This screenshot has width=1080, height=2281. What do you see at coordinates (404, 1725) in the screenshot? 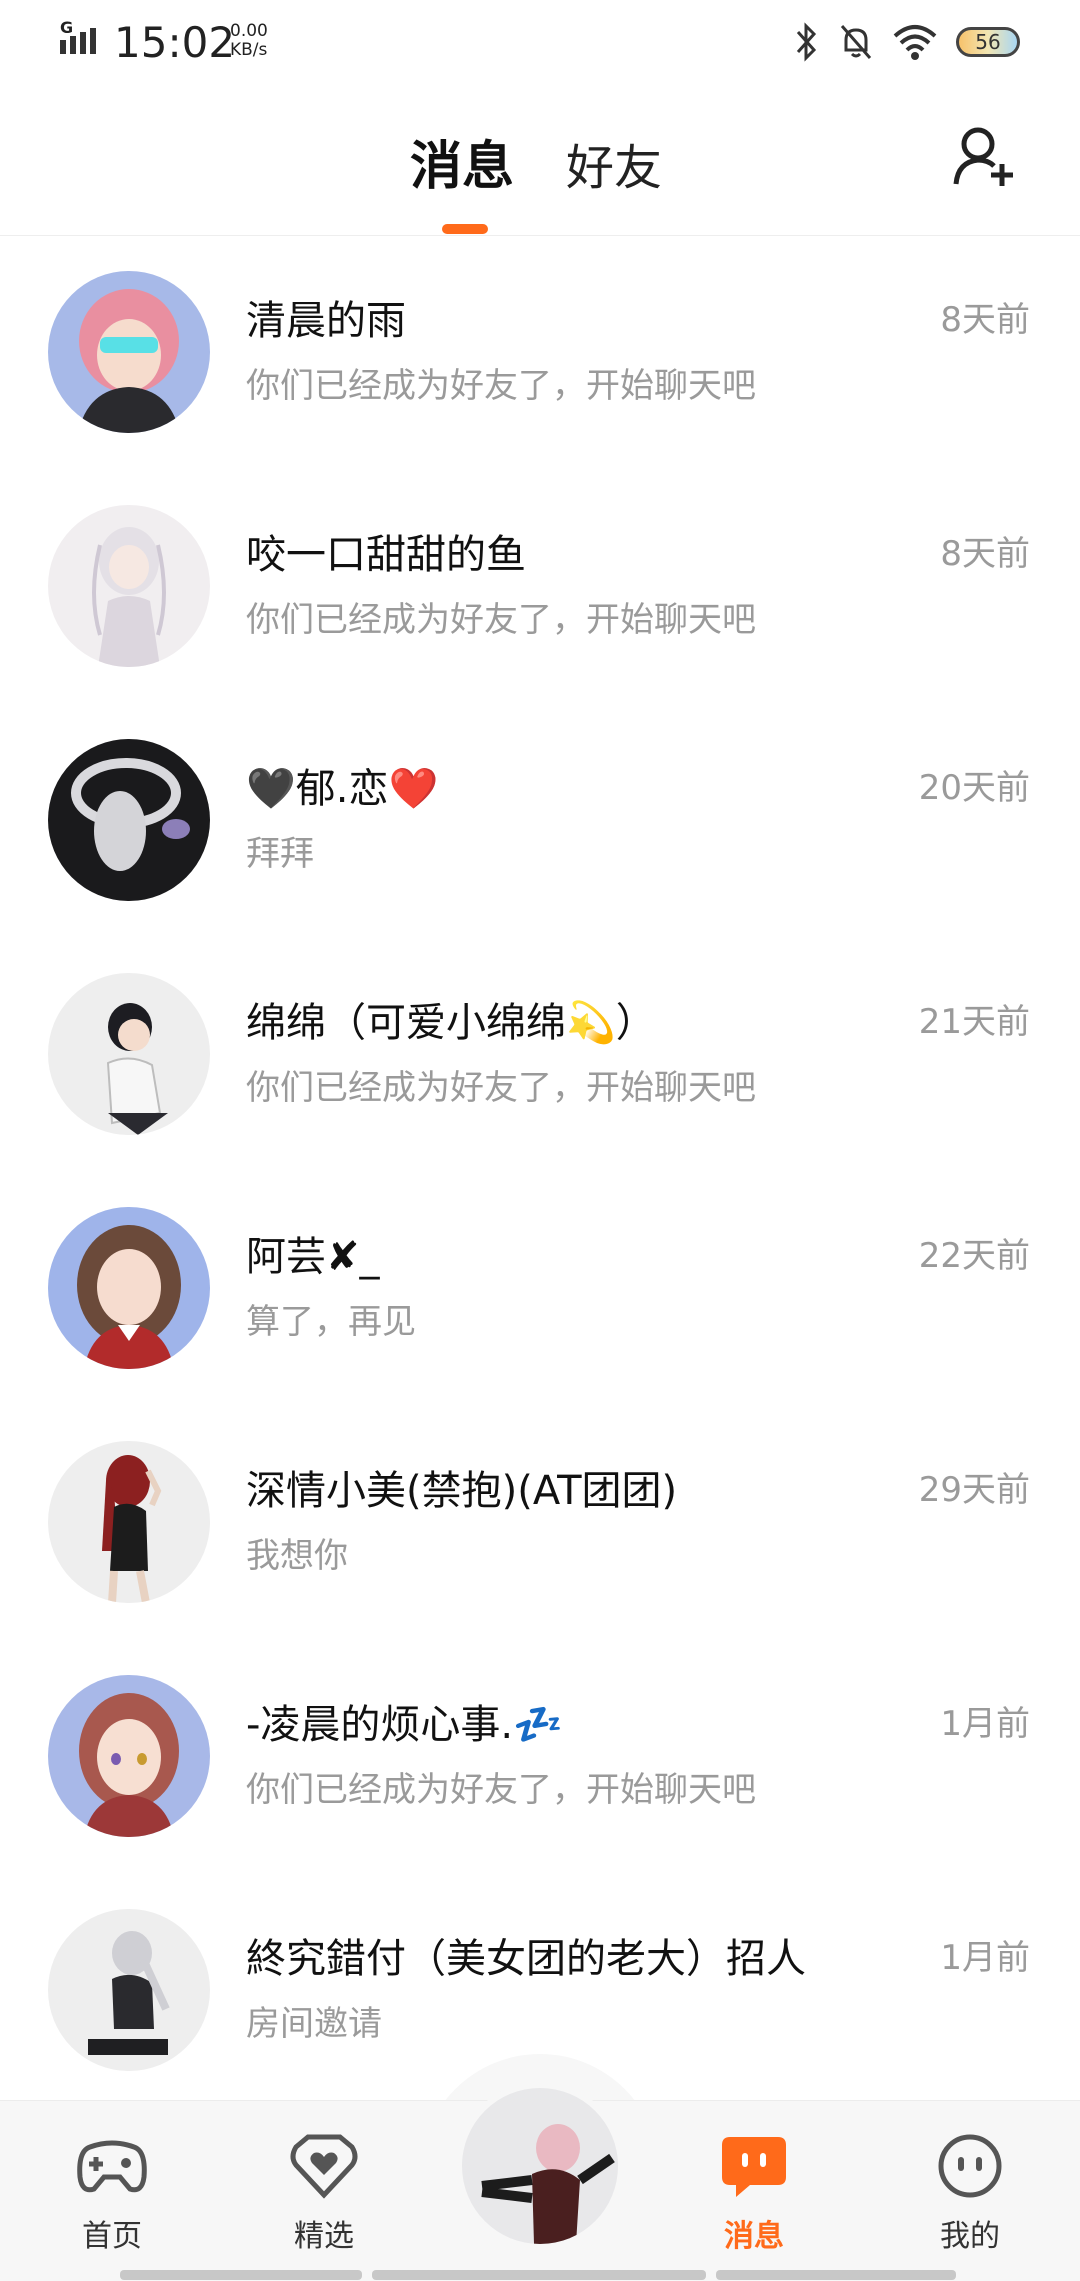
I see `contact-name: -凌晨的烦心事.💤` at bounding box center [404, 1725].